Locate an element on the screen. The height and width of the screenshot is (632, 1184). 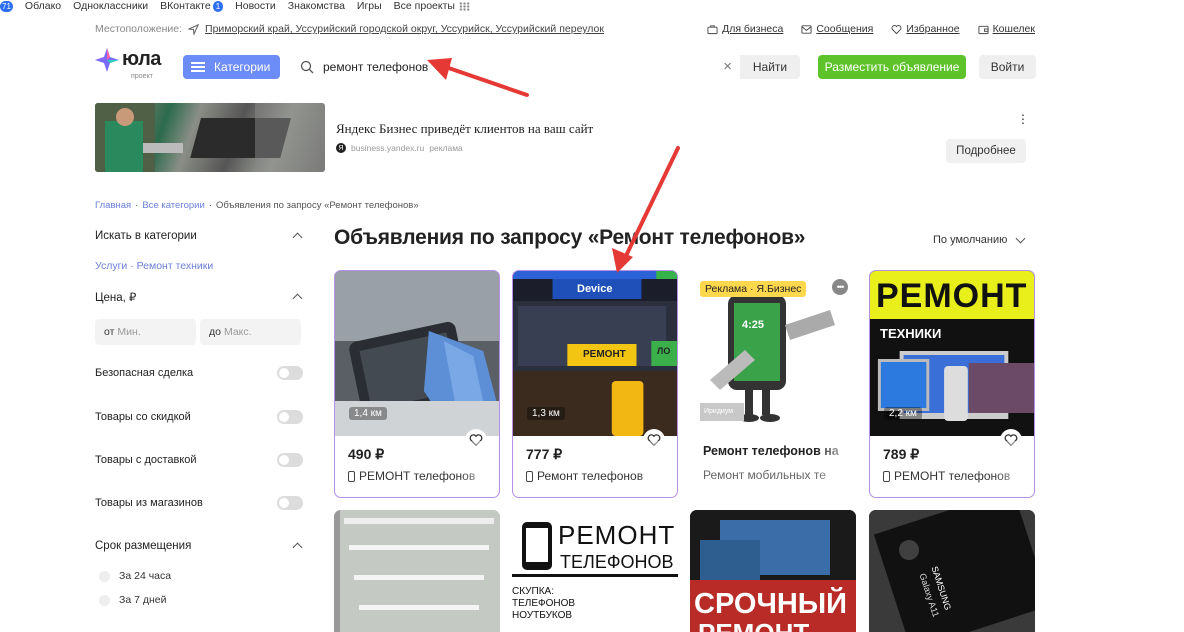
period-header: Срок размещения is located at coordinates (200, 546).